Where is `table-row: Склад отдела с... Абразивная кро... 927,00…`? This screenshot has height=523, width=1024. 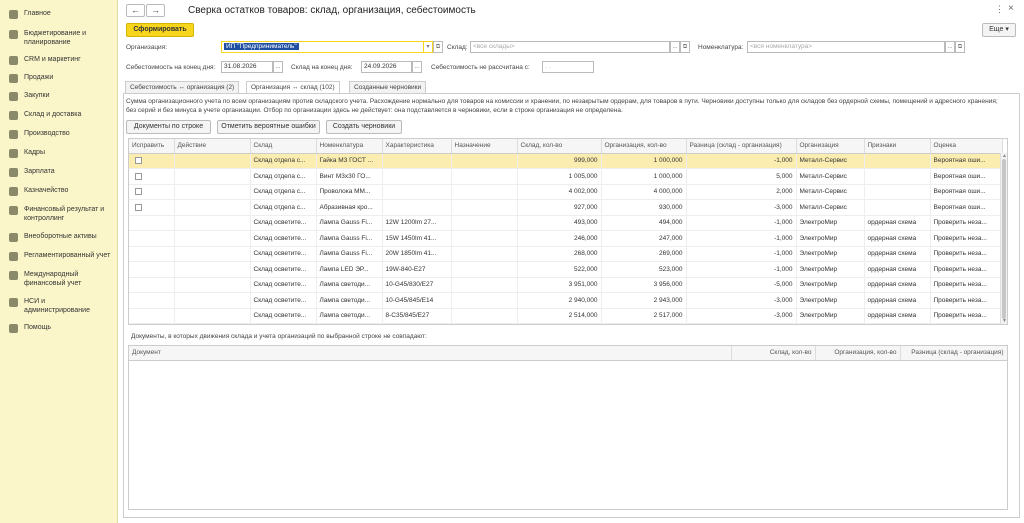 table-row: Склад отдела с... Абразивная кро... 927,00… is located at coordinates (566, 207).